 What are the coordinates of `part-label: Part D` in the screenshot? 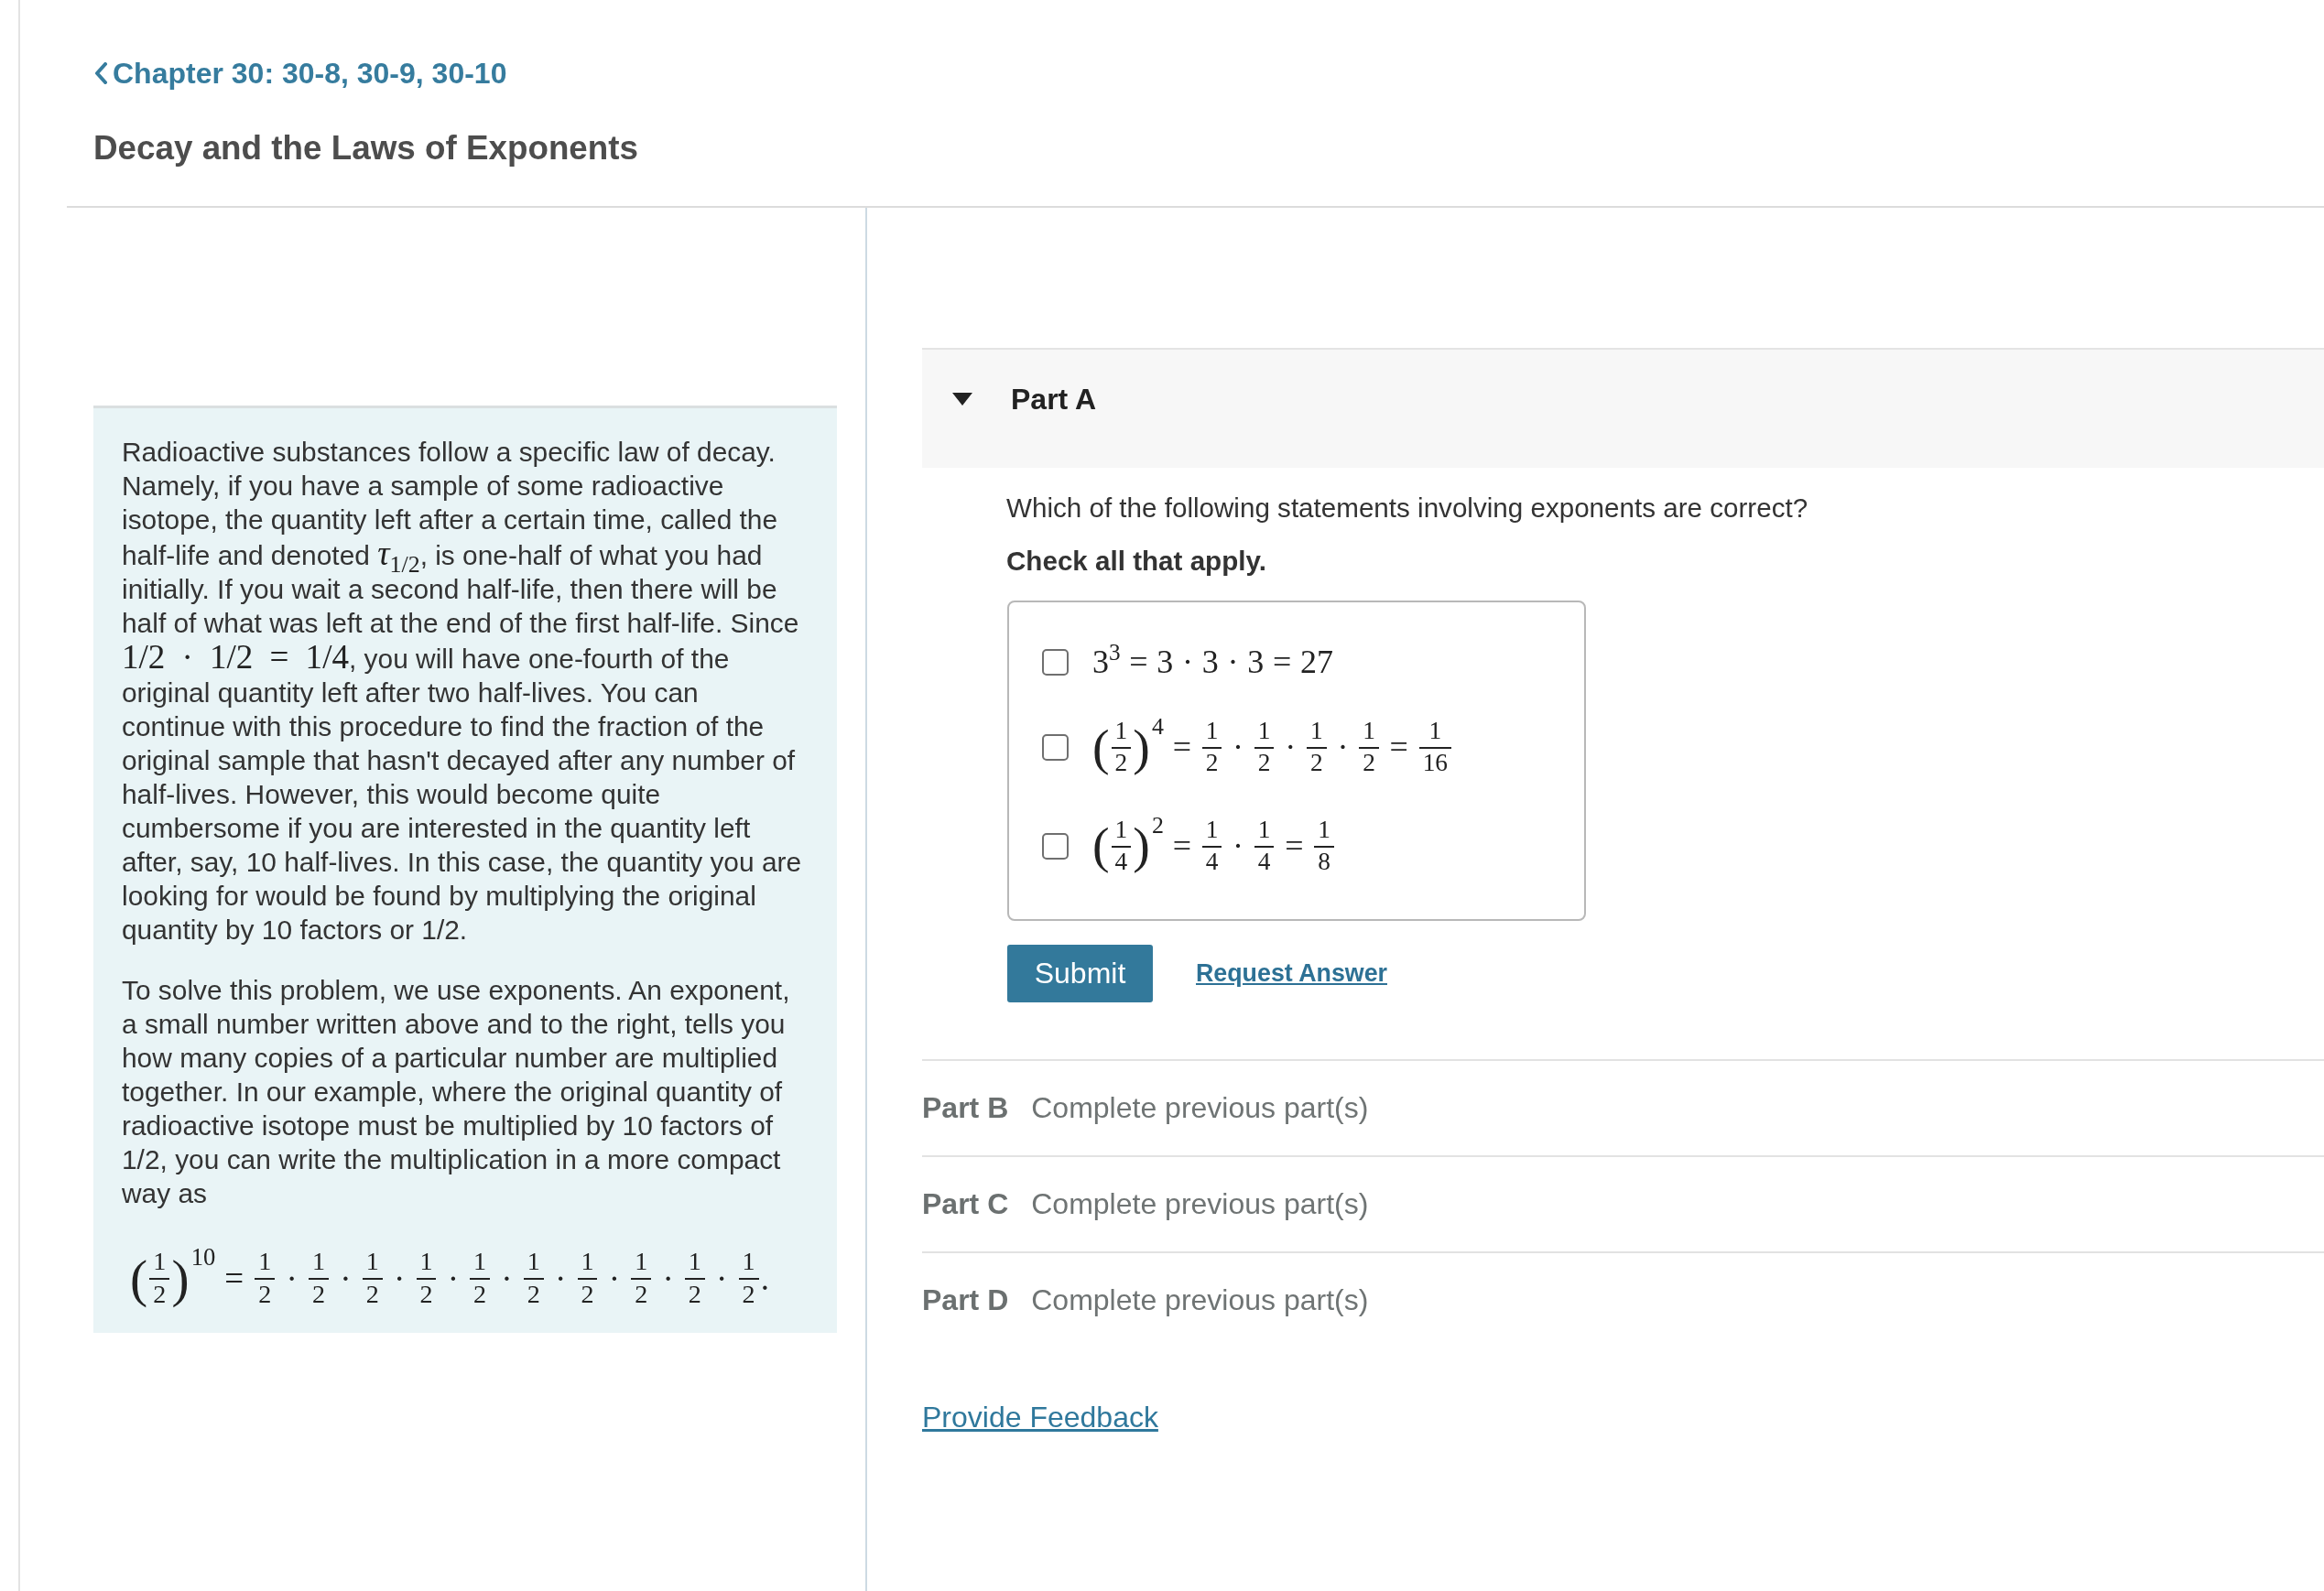 It's located at (966, 1301).